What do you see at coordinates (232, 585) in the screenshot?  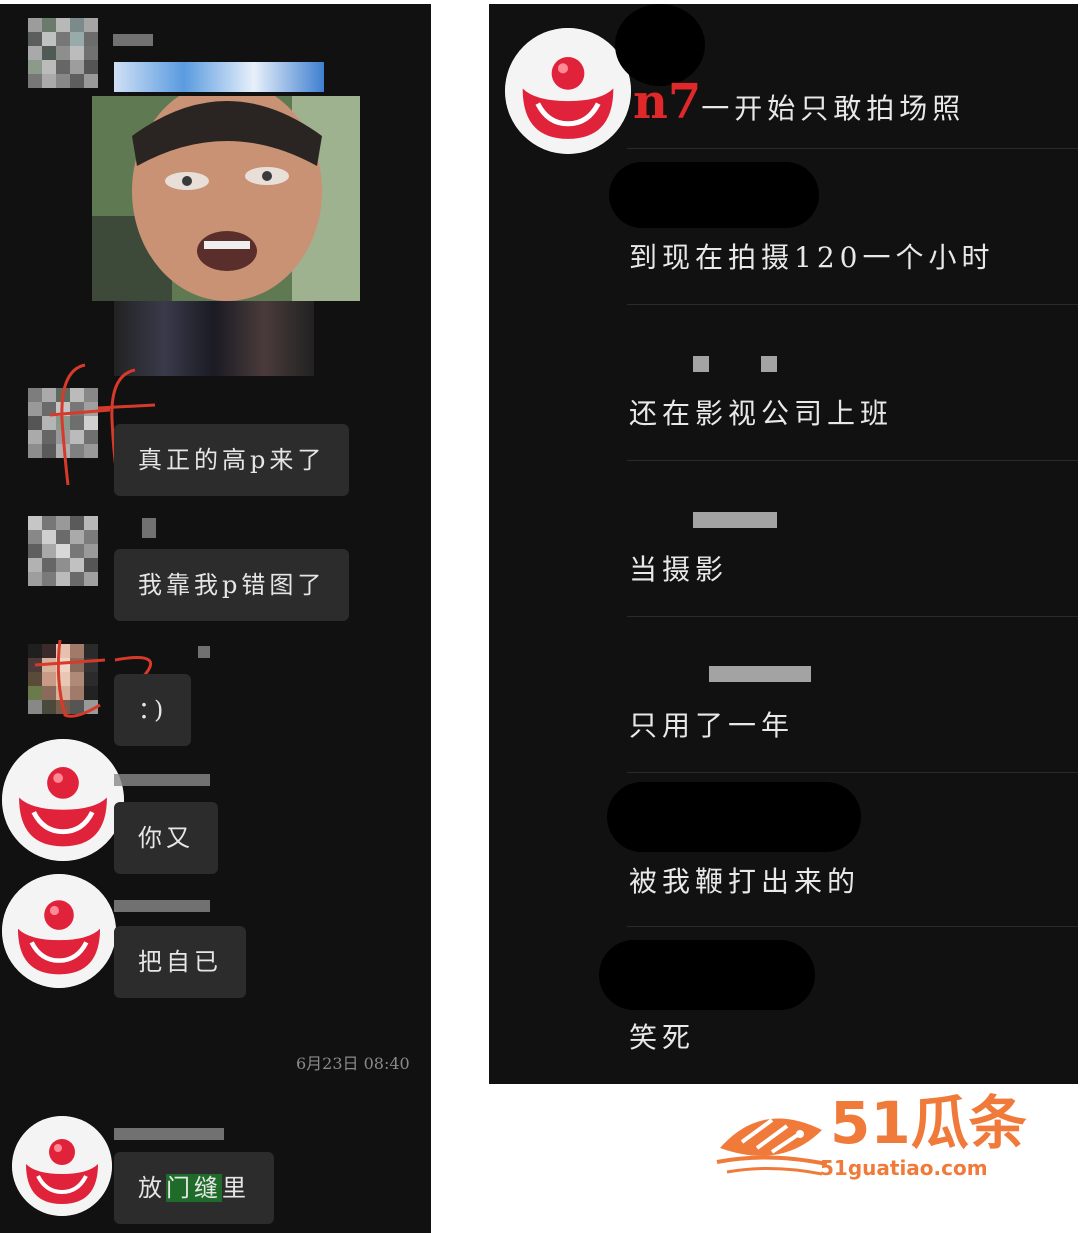 I see `message-bubble: 我靠我p错图了` at bounding box center [232, 585].